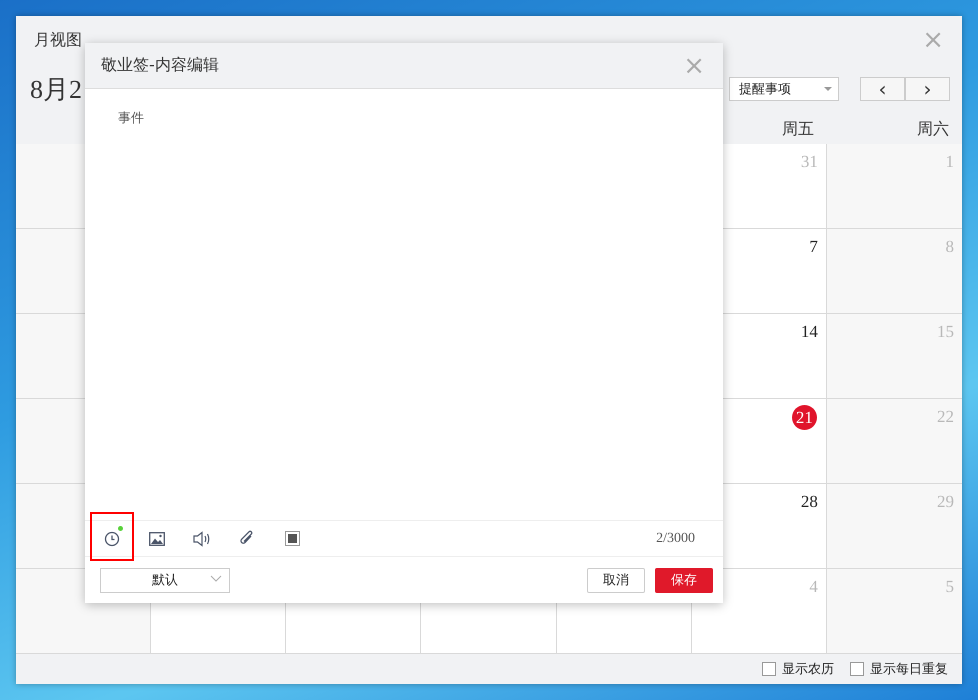 This screenshot has height=700, width=978. What do you see at coordinates (882, 89) in the screenshot?
I see `previous-button: ‹` at bounding box center [882, 89].